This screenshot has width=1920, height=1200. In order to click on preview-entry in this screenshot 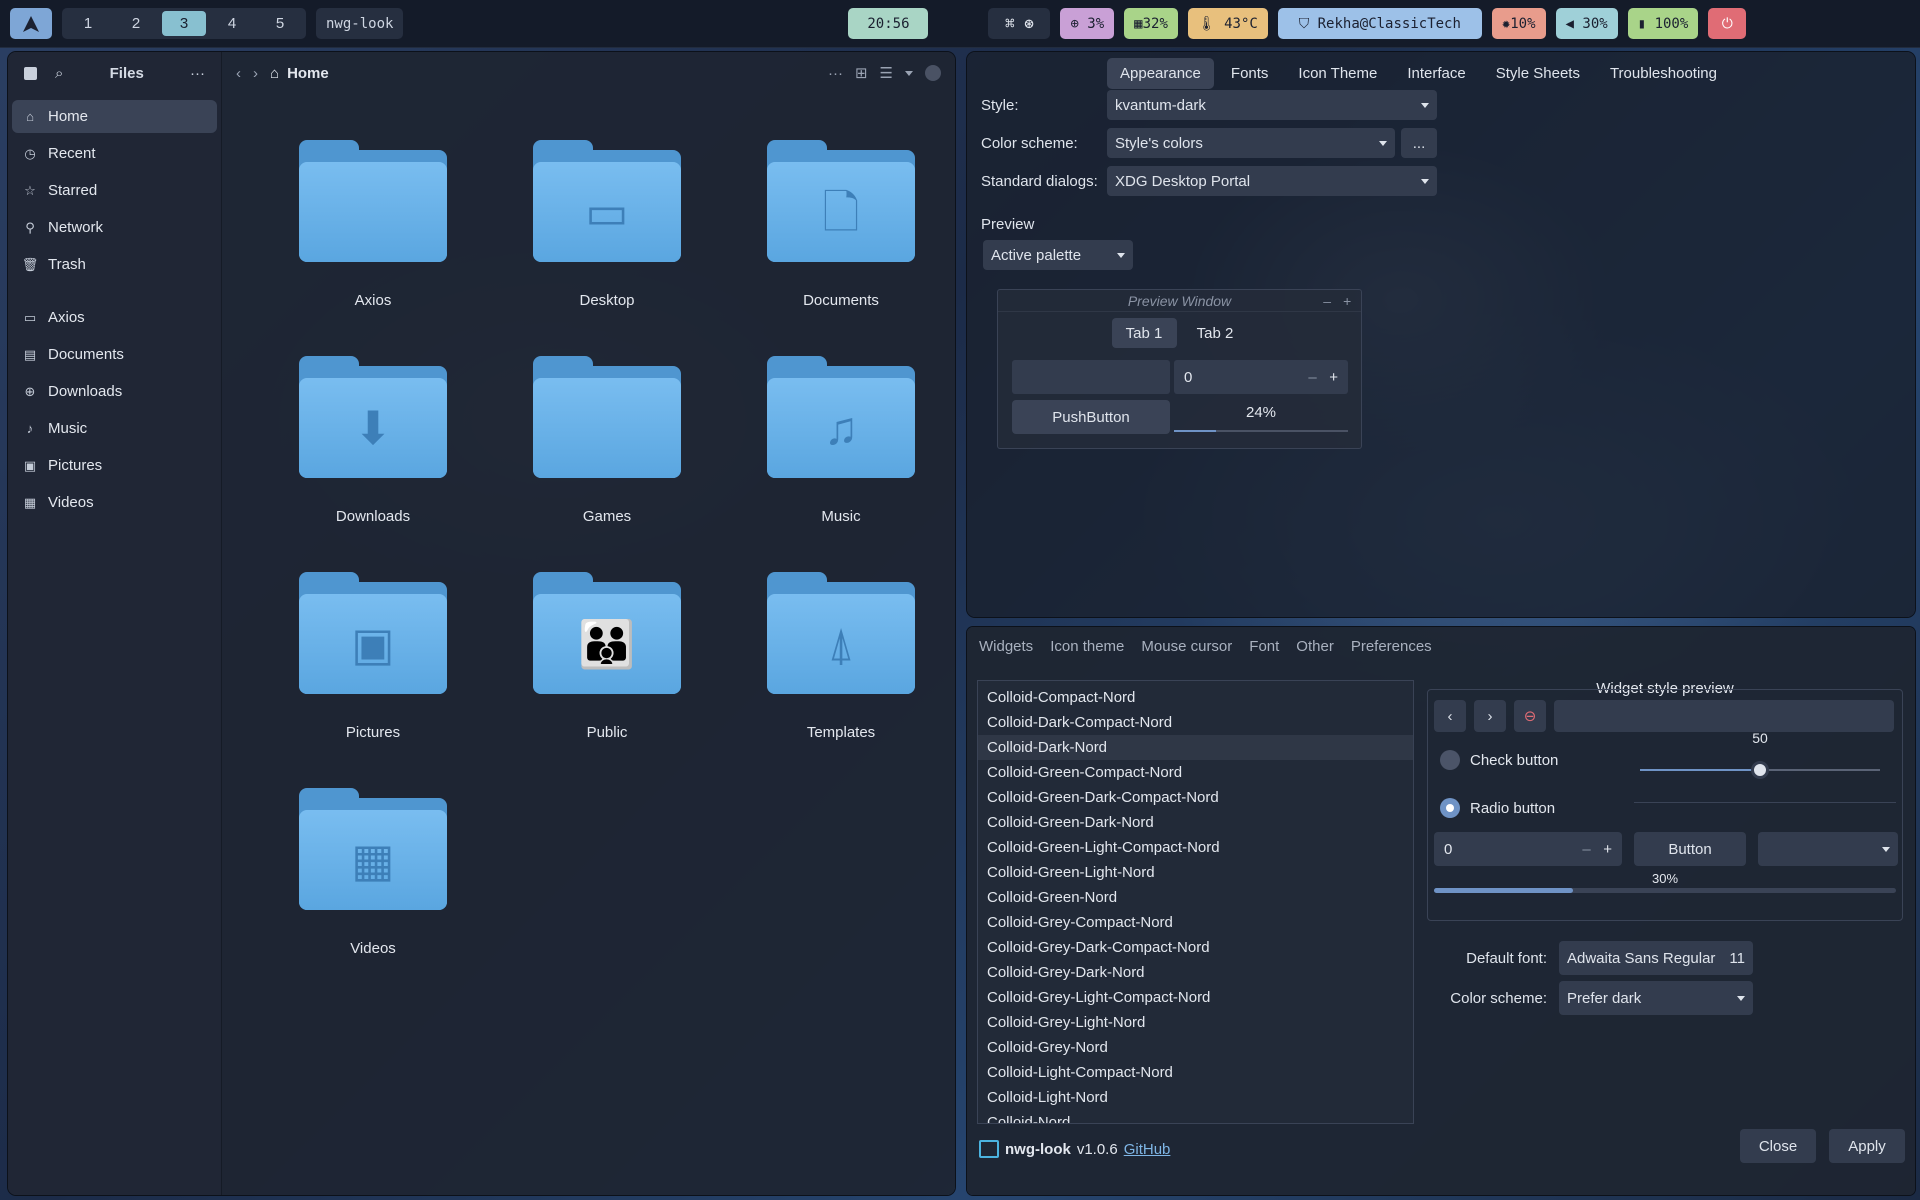, I will do `click(1724, 716)`.